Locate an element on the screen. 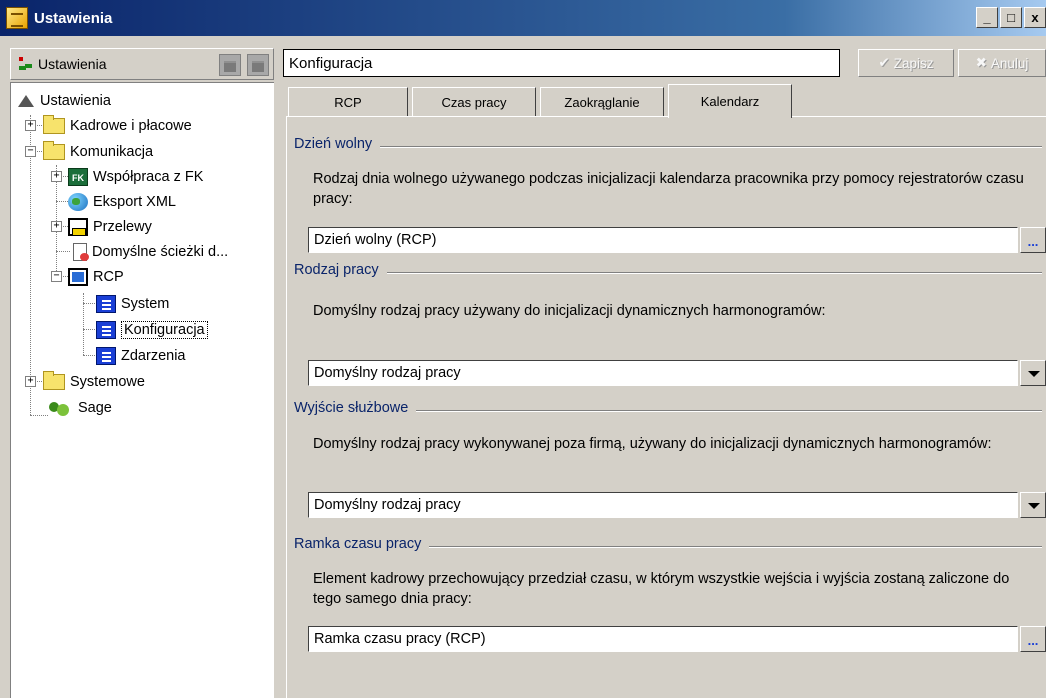 Image resolution: width=1046 pixels, height=698 pixels. tree-node-ustawienia: Ustawienia is located at coordinates (64, 101).